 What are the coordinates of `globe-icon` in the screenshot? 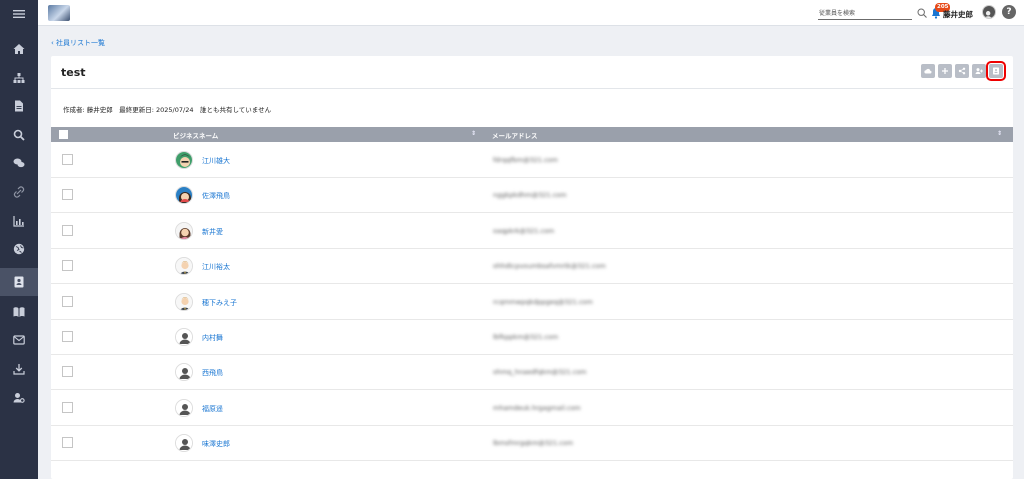 It's located at (19, 249).